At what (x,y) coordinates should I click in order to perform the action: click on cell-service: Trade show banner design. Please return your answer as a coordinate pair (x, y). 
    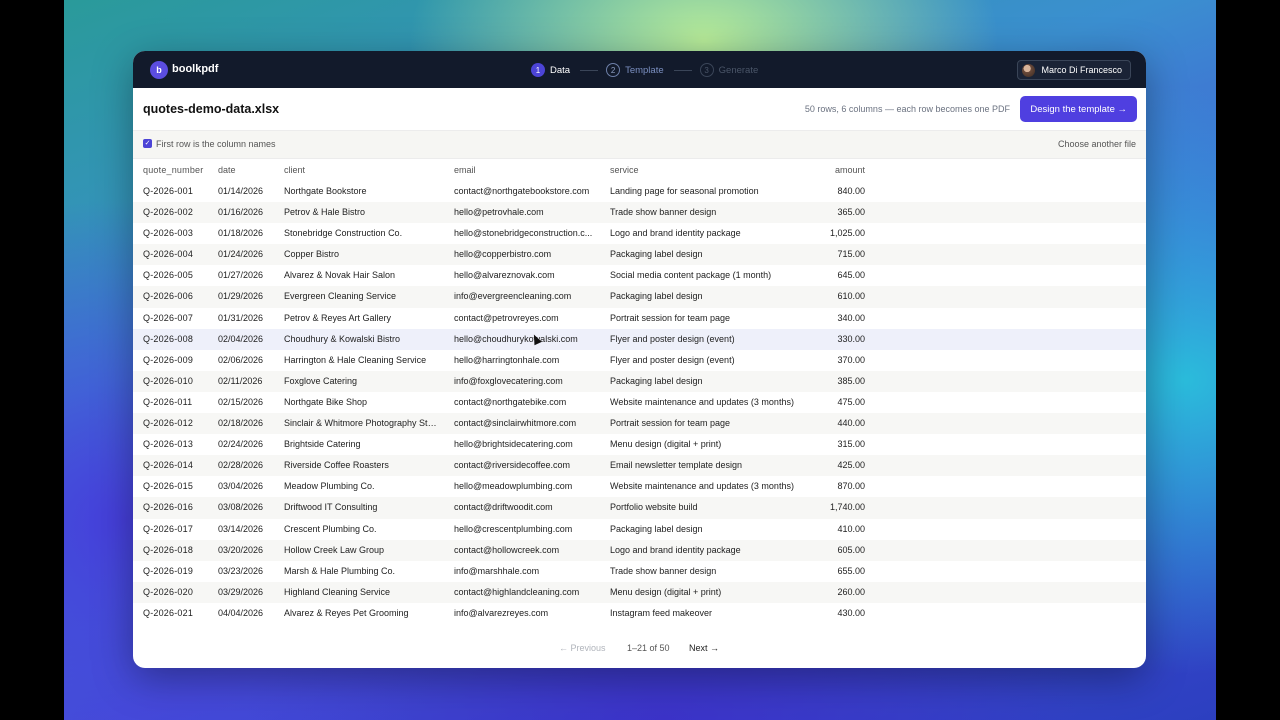
    Looking at the image, I should click on (663, 212).